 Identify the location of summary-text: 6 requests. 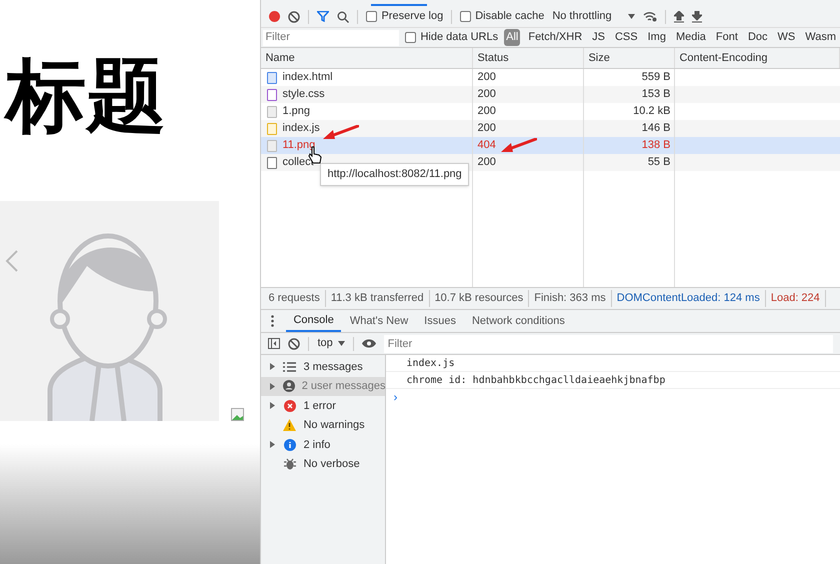
(294, 298).